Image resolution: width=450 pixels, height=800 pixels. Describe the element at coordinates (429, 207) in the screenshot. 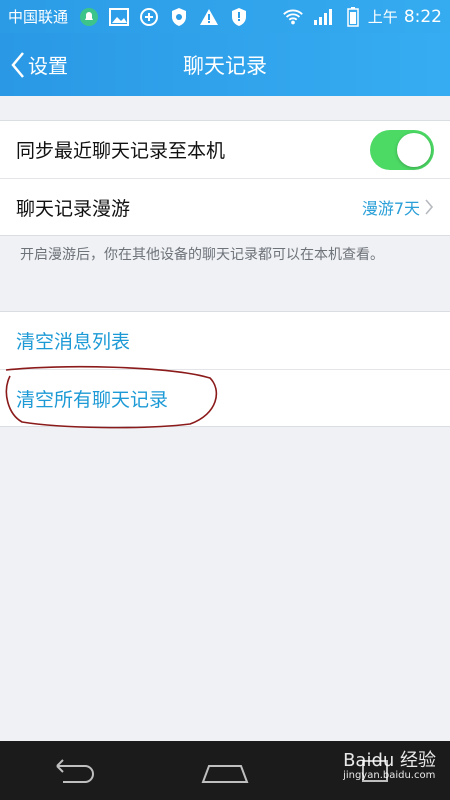

I see `chevron-right-icon` at that location.